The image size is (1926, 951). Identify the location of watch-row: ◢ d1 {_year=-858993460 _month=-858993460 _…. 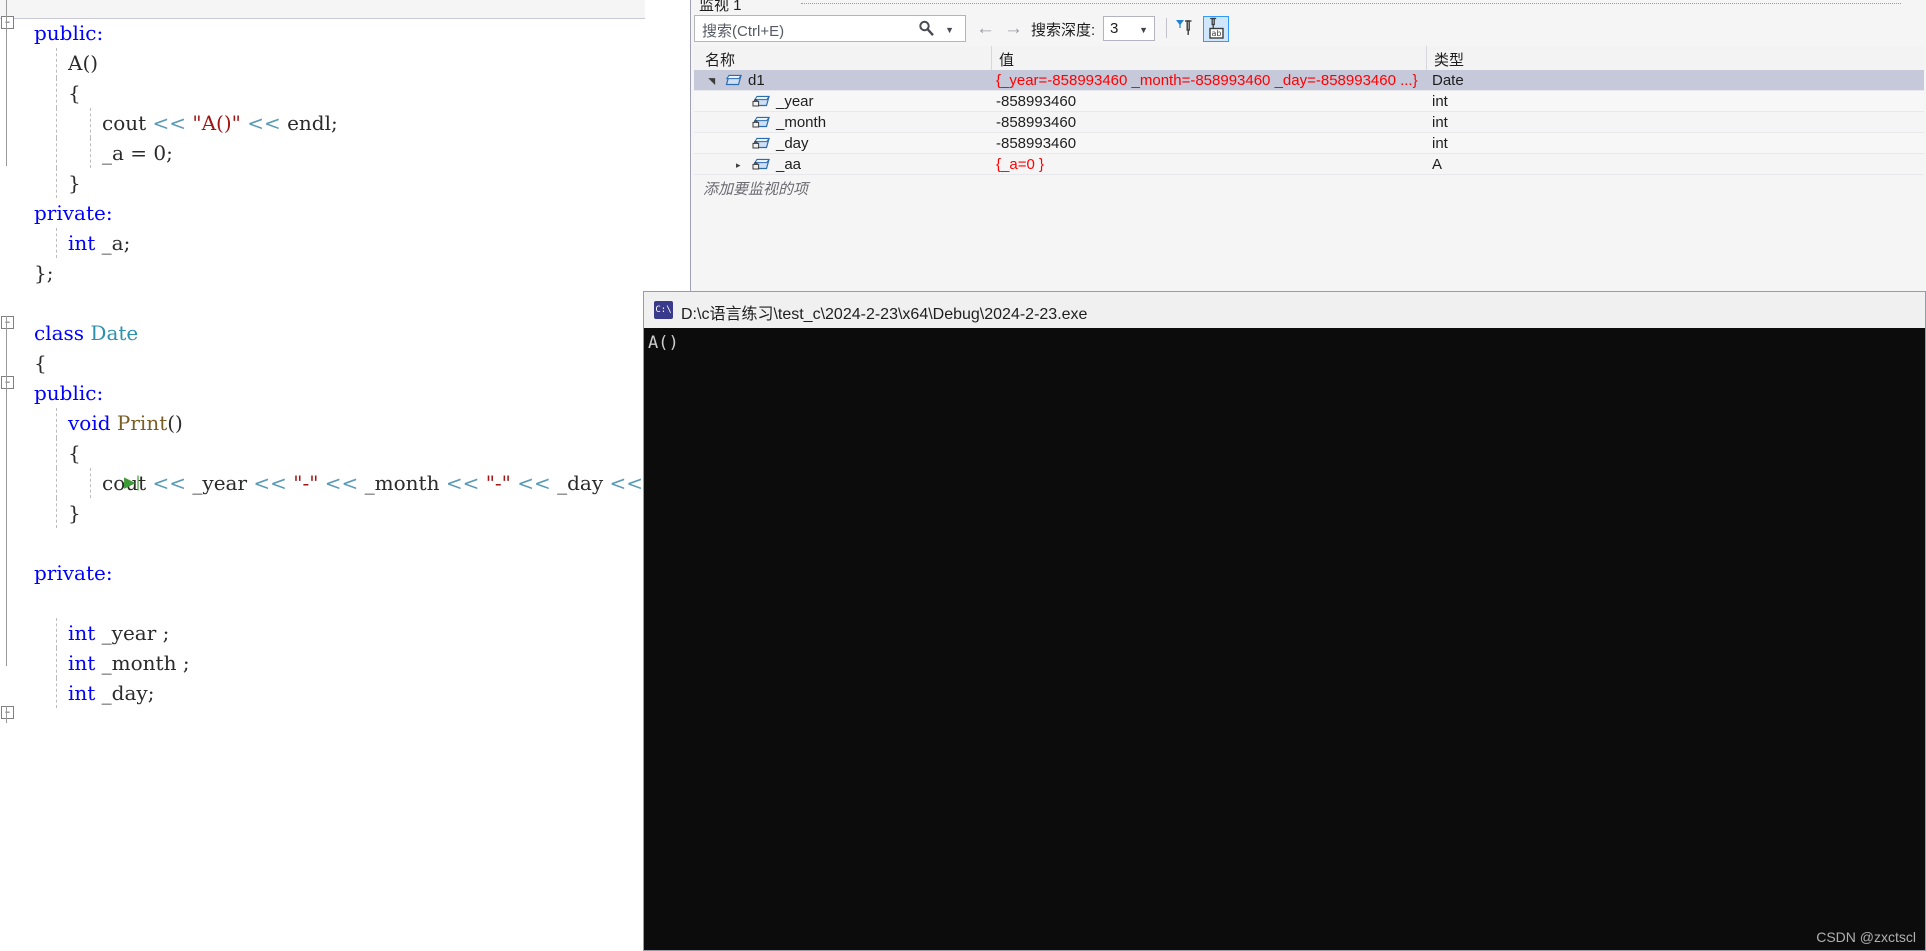
(1309, 80).